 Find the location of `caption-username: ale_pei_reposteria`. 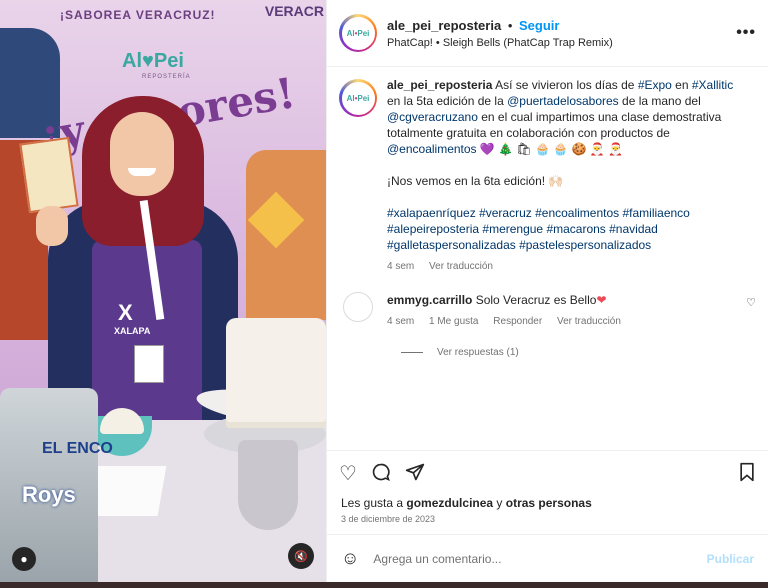

caption-username: ale_pei_reposteria is located at coordinates (439, 85).